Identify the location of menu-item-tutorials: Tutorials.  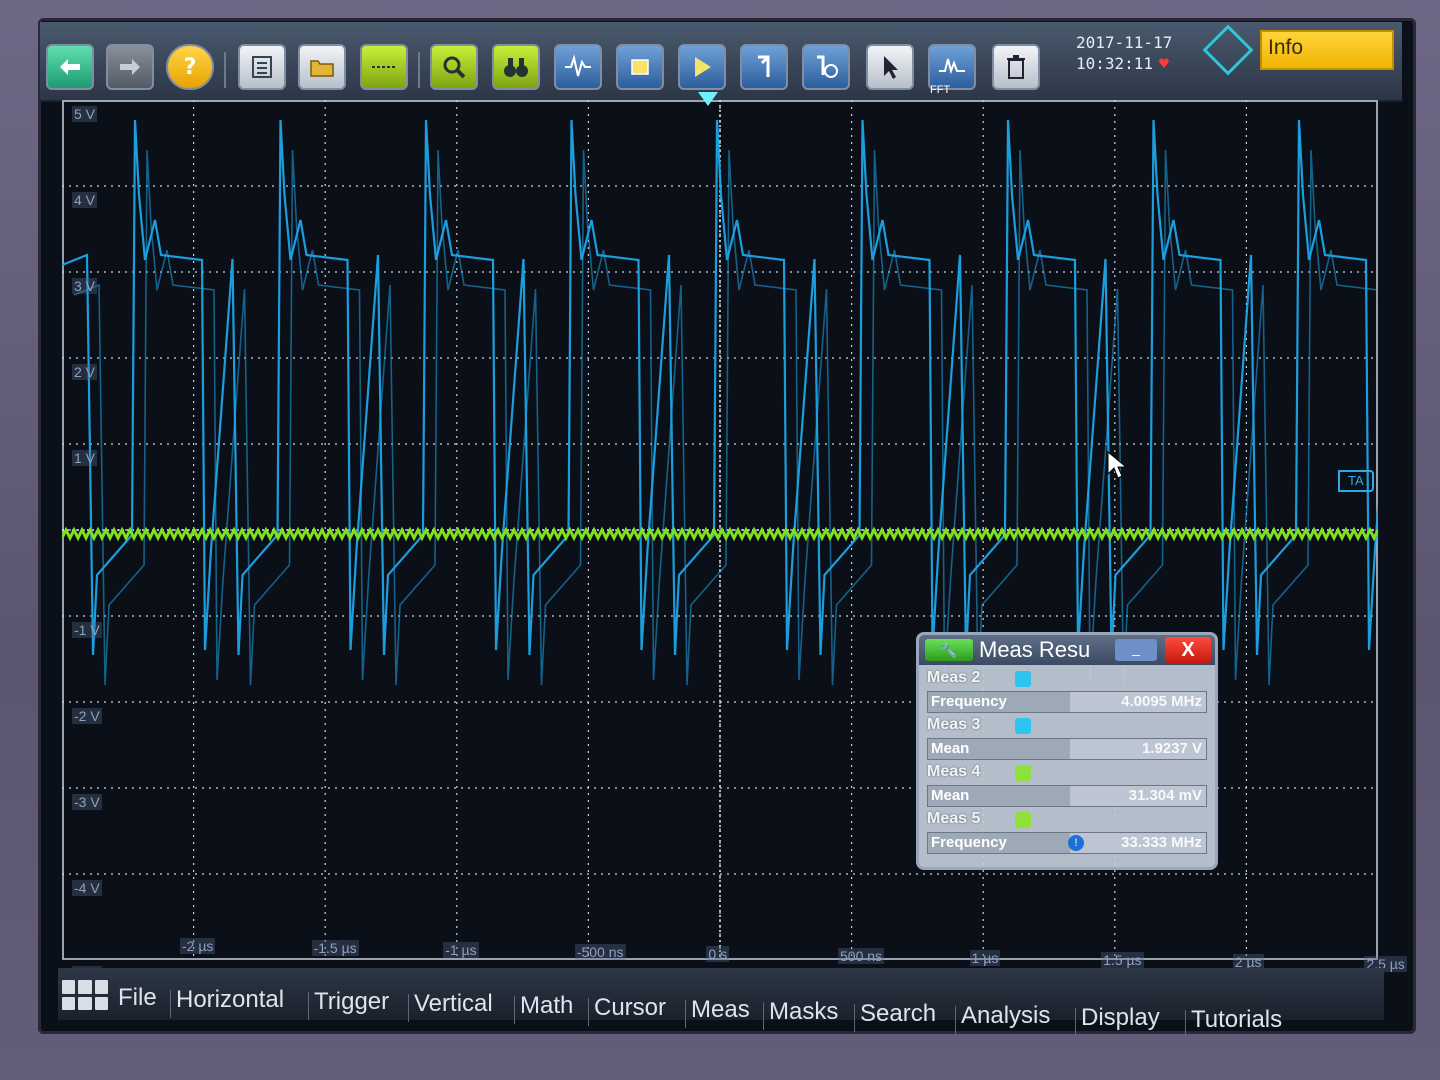
(1236, 1020).